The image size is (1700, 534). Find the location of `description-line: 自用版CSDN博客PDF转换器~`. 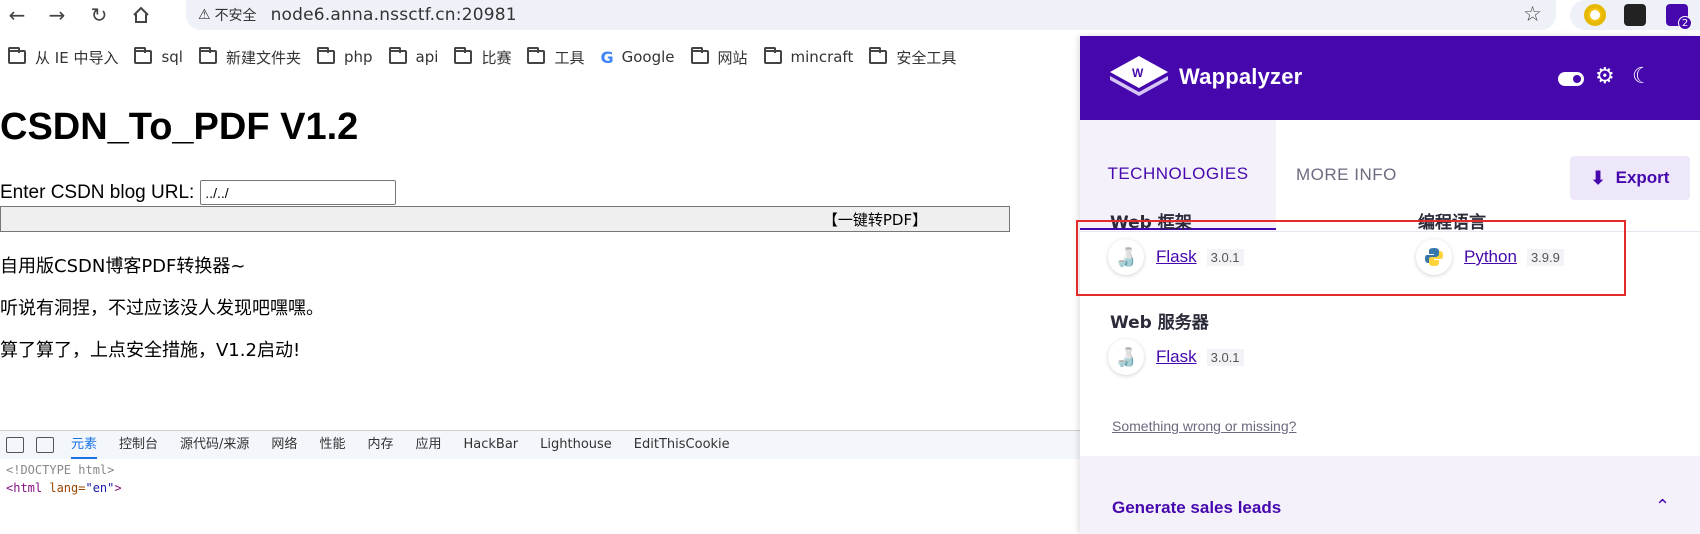

description-line: 自用版CSDN博客PDF转换器~ is located at coordinates (123, 266).